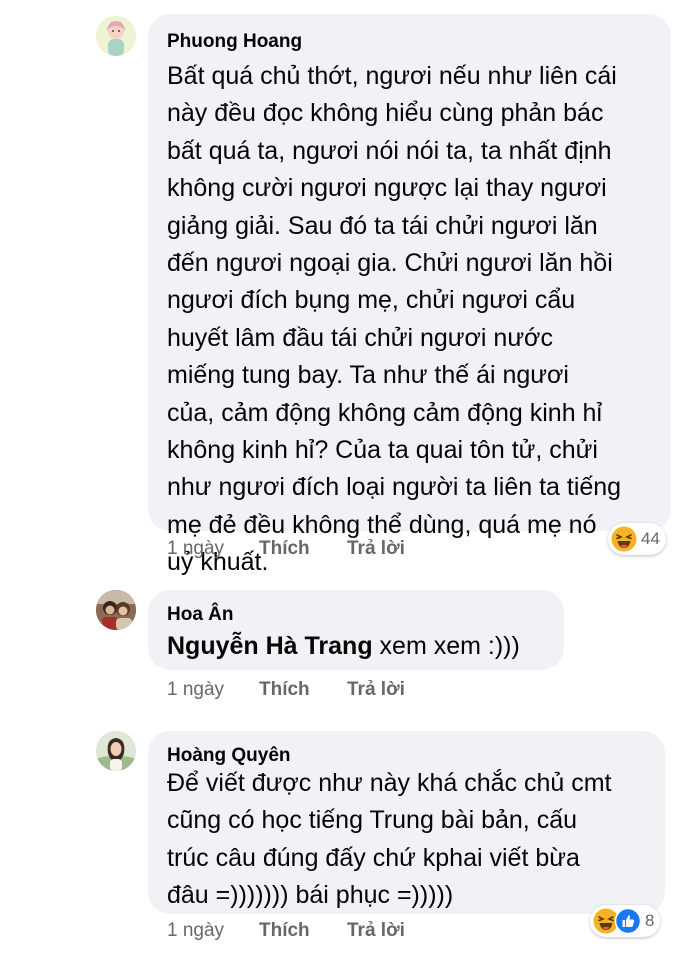 The image size is (692, 960). Describe the element at coordinates (389, 783) in the screenshot. I see `comment-line: Để viết được như này khá chắc chủ cmt` at that location.